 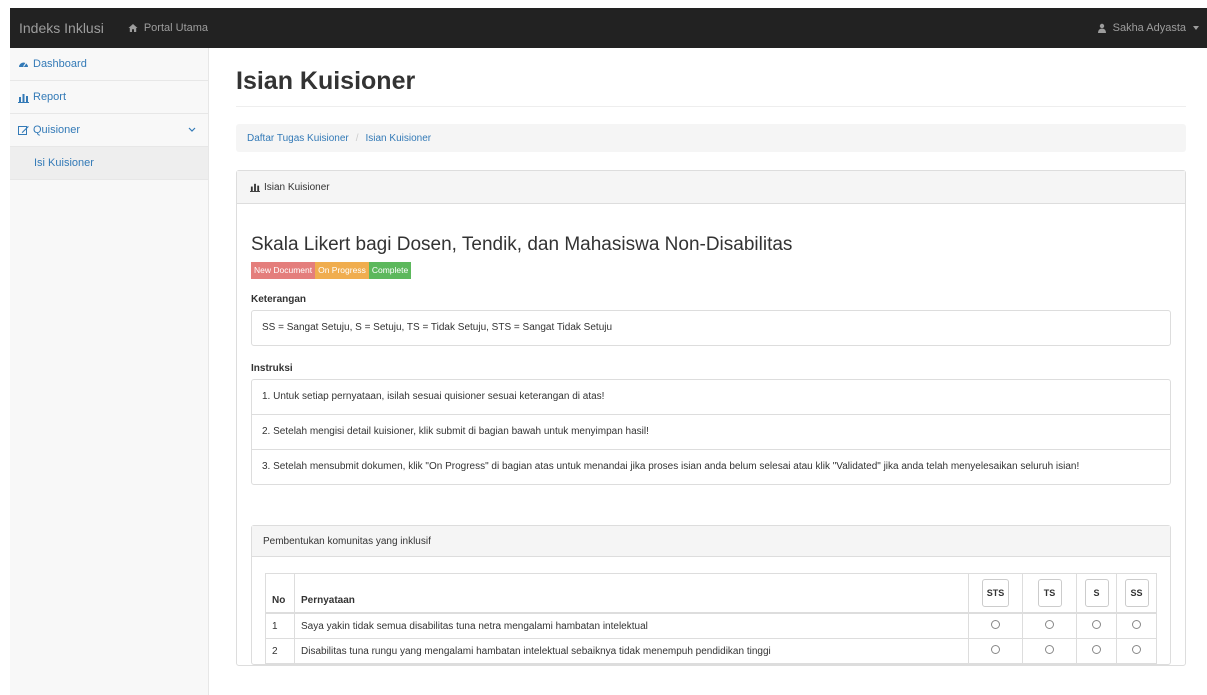 I want to click on breadcrumb-link-daftar: Daftar Tugas Kuisioner, so click(x=298, y=138).